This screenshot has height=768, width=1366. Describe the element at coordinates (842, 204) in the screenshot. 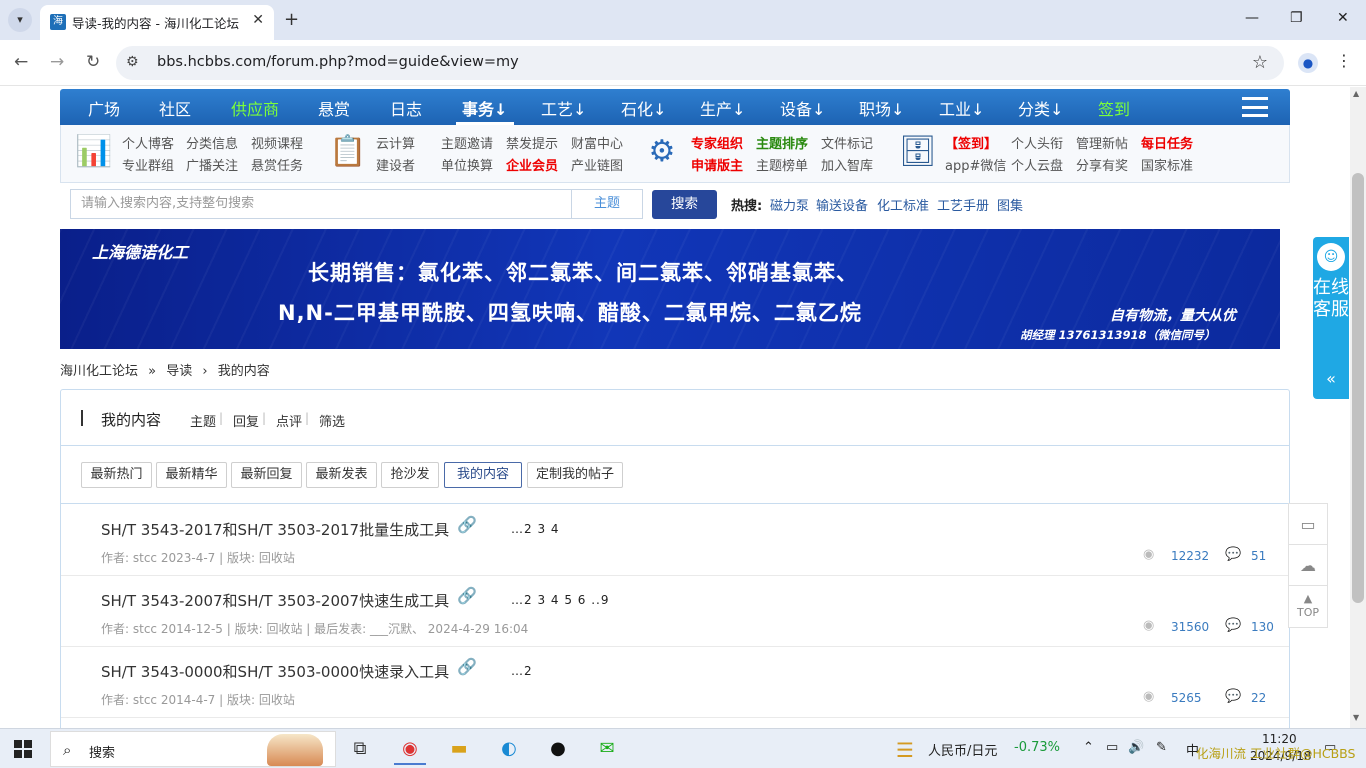

I see `hot-search-item: 输送设备` at that location.